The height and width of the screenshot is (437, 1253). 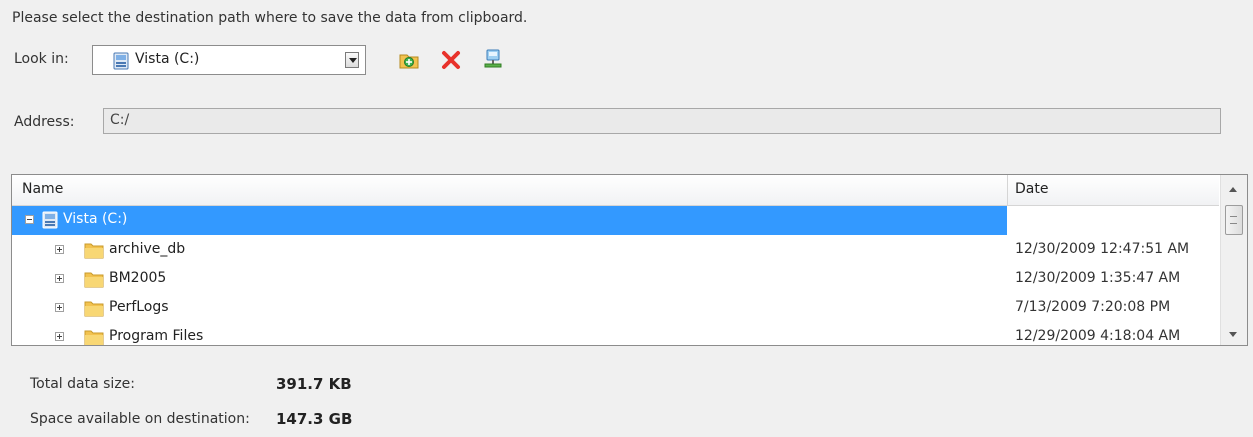 I want to click on tree-root-row: Vista (C:), so click(x=509, y=220).